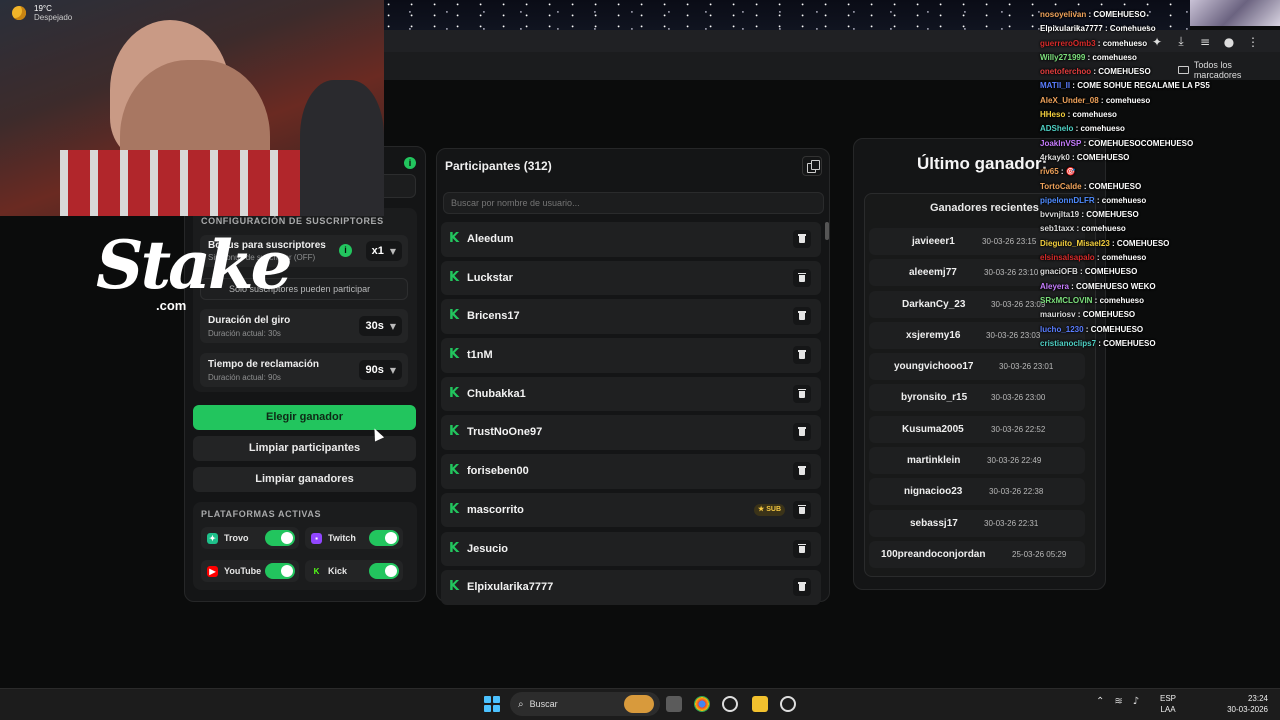 The width and height of the screenshot is (1280, 720). Describe the element at coordinates (1068, 343) in the screenshot. I see `chat-username: cristianoclips7` at that location.